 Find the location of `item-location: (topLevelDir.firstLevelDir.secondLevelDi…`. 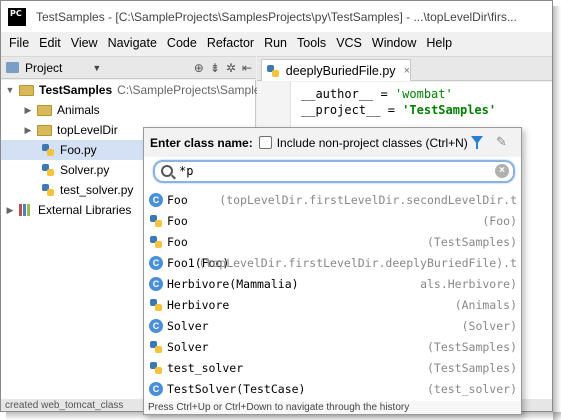

item-location: (topLevelDir.firstLevelDir.secondLevelDi… is located at coordinates (368, 199).